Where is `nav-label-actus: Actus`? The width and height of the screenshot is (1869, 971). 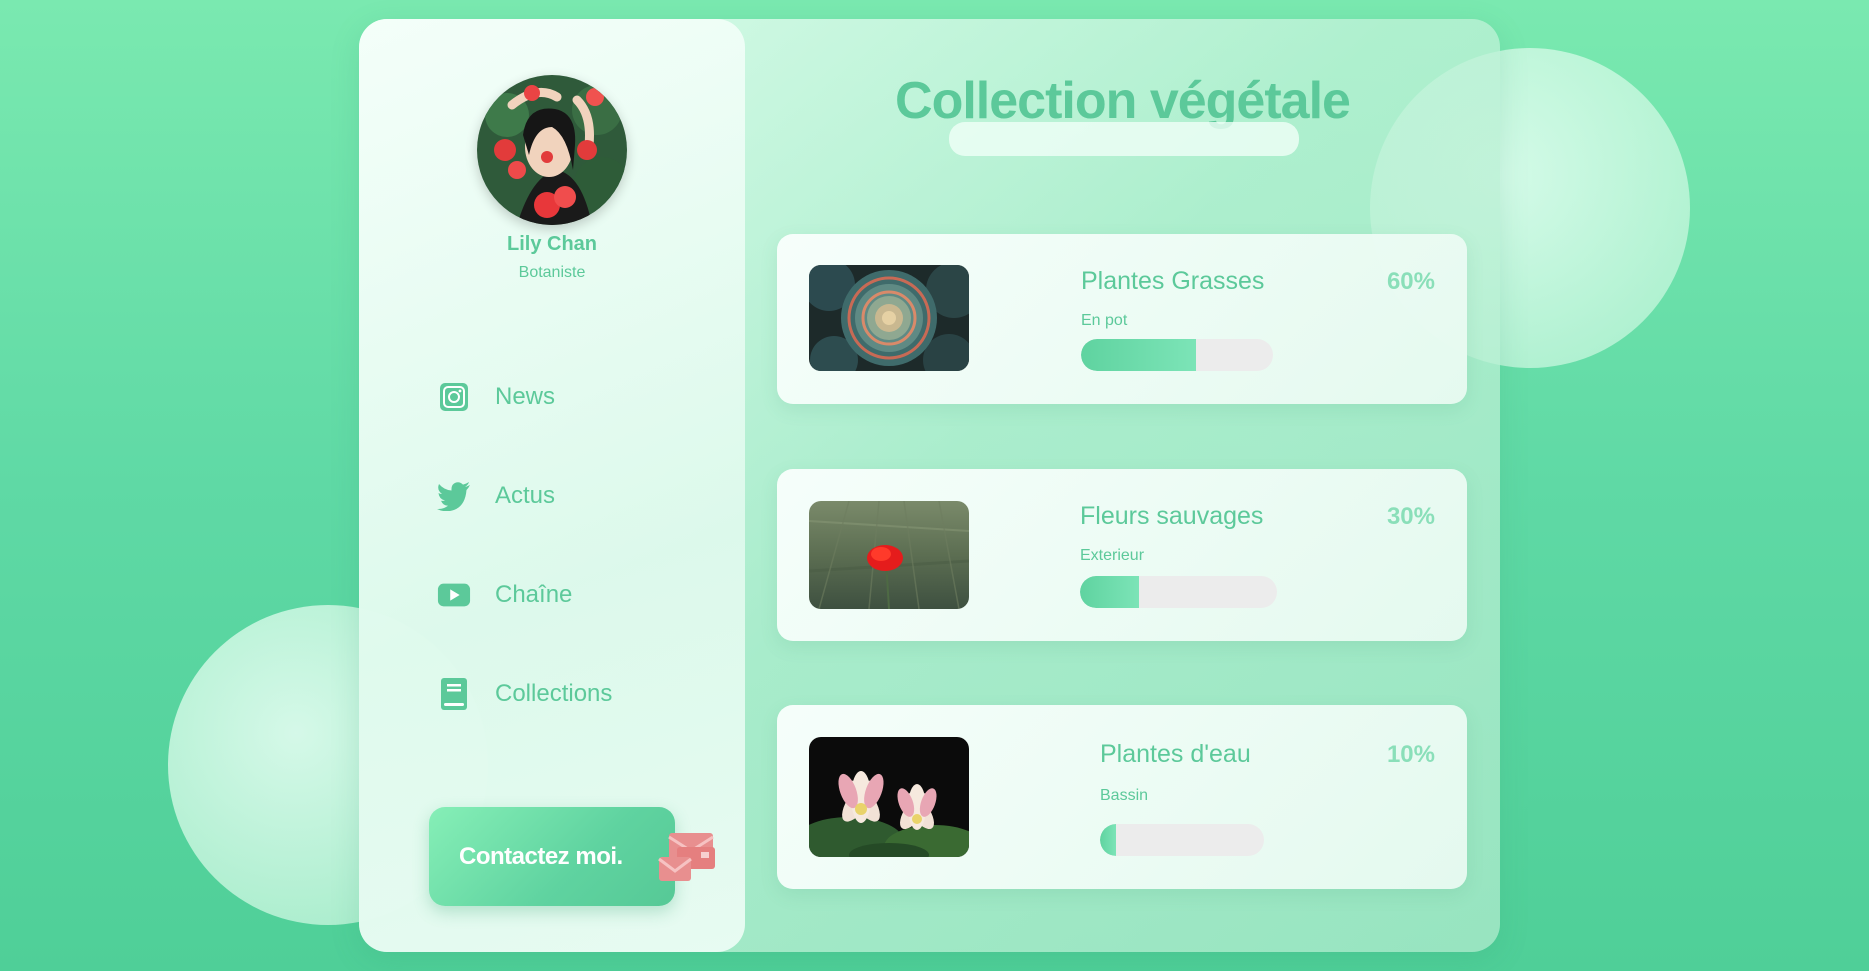 nav-label-actus: Actus is located at coordinates (525, 495).